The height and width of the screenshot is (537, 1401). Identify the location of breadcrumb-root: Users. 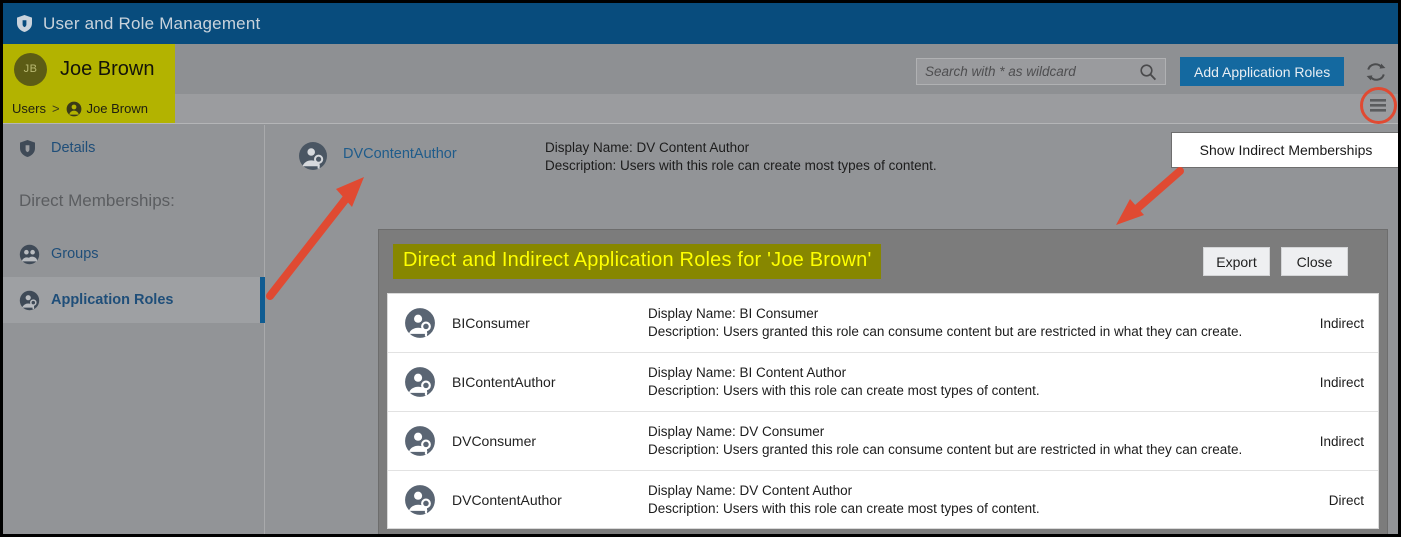
(29, 108).